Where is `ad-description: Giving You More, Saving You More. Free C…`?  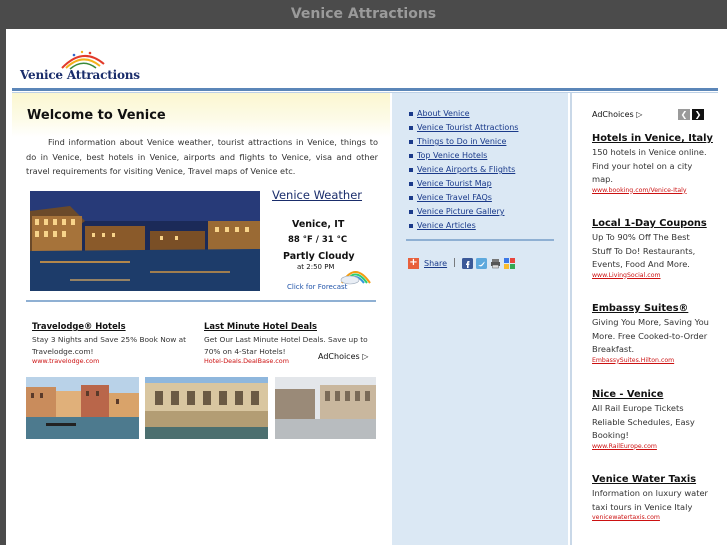 ad-description: Giving You More, Saving You More. Free C… is located at coordinates (650, 335).